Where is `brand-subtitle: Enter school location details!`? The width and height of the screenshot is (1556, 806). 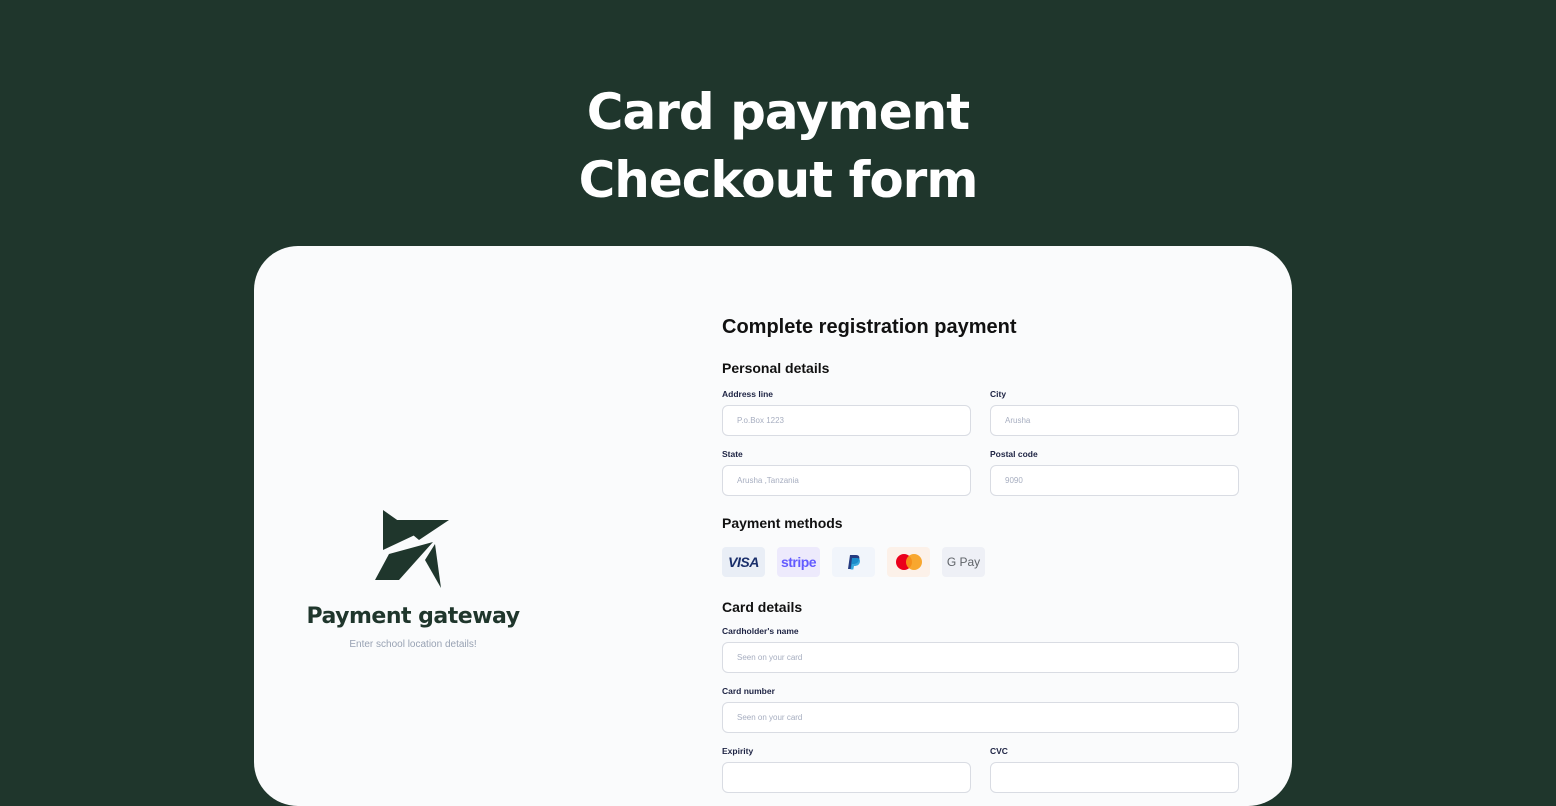 brand-subtitle: Enter school location details! is located at coordinates (413, 644).